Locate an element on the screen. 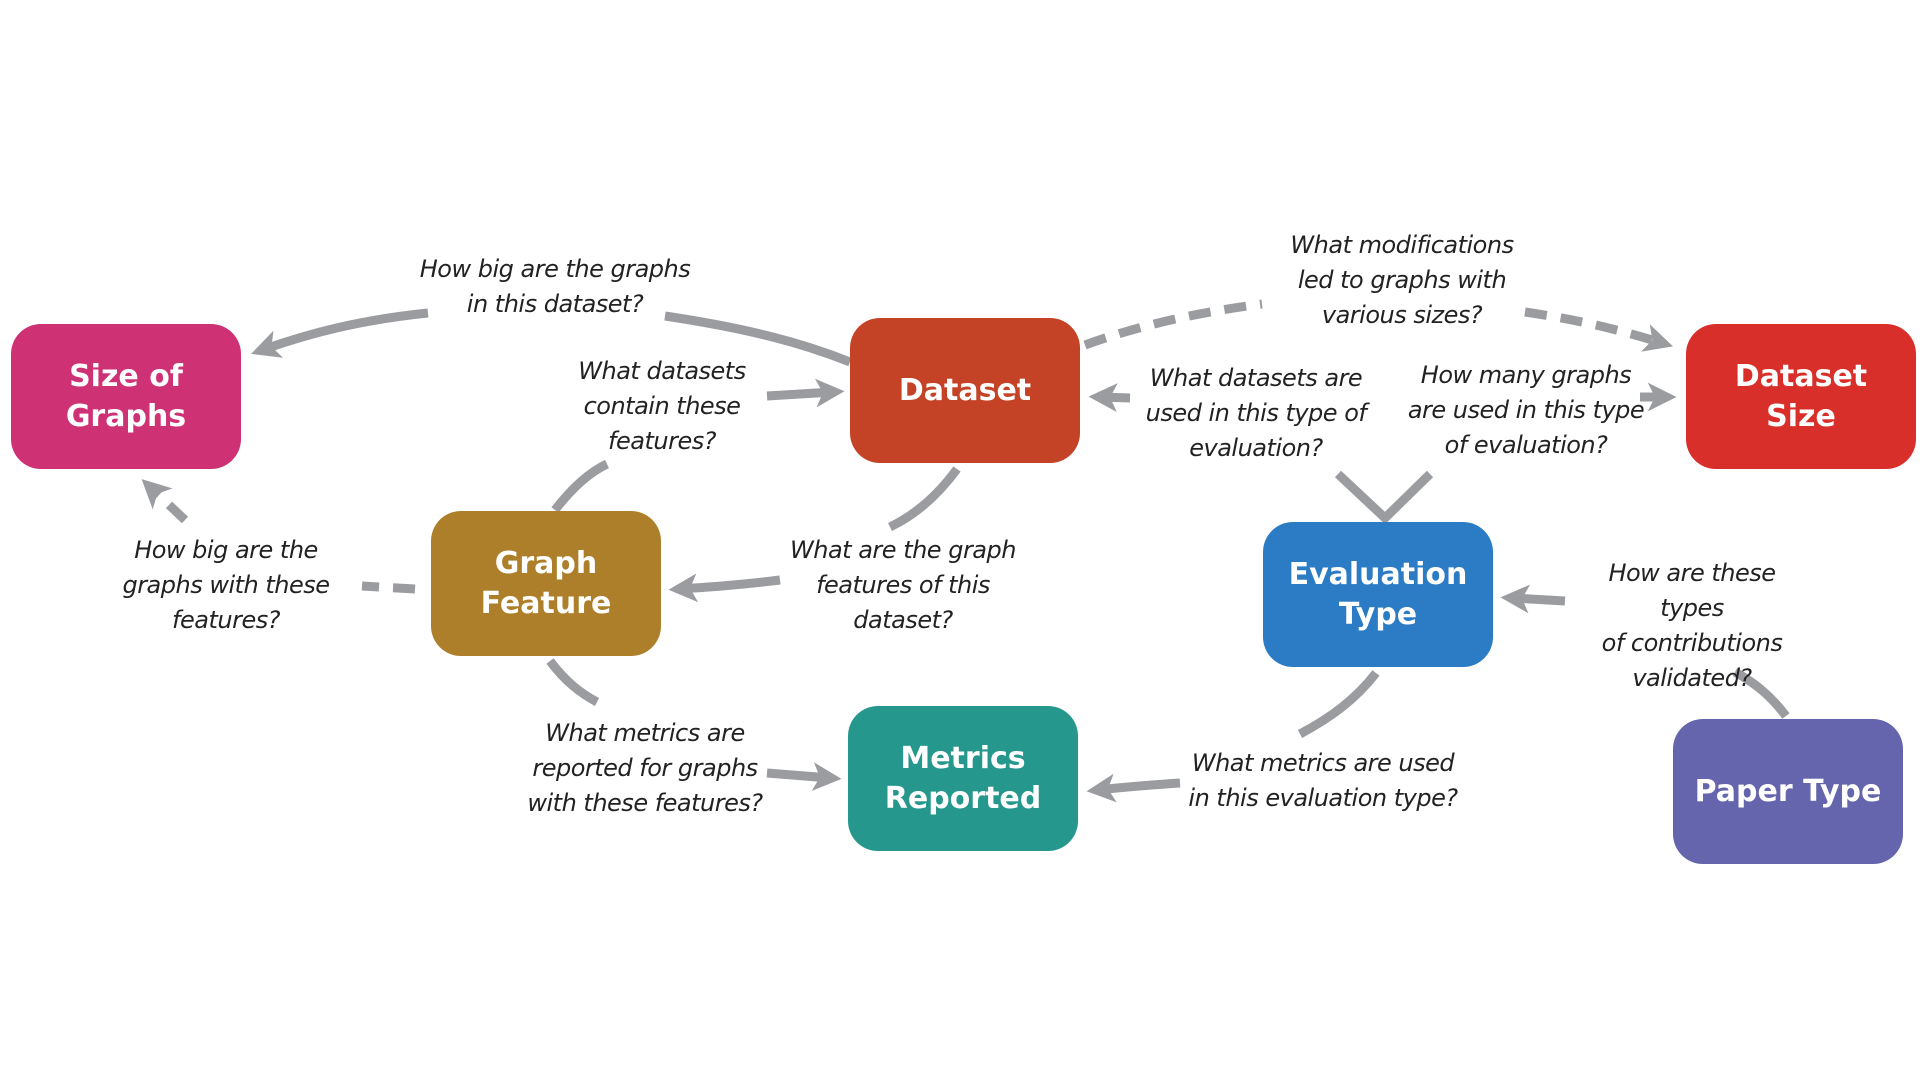 The image size is (1920, 1080). edge-dataset-to-size-of-graphs is located at coordinates (340, 333).